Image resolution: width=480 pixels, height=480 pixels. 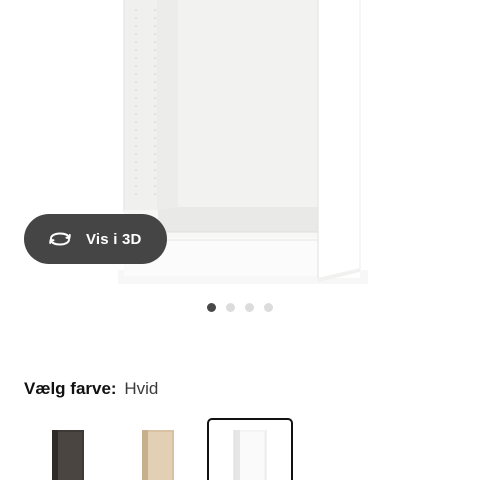 I want to click on wardrobe-thumbnail-white, so click(x=250, y=455).